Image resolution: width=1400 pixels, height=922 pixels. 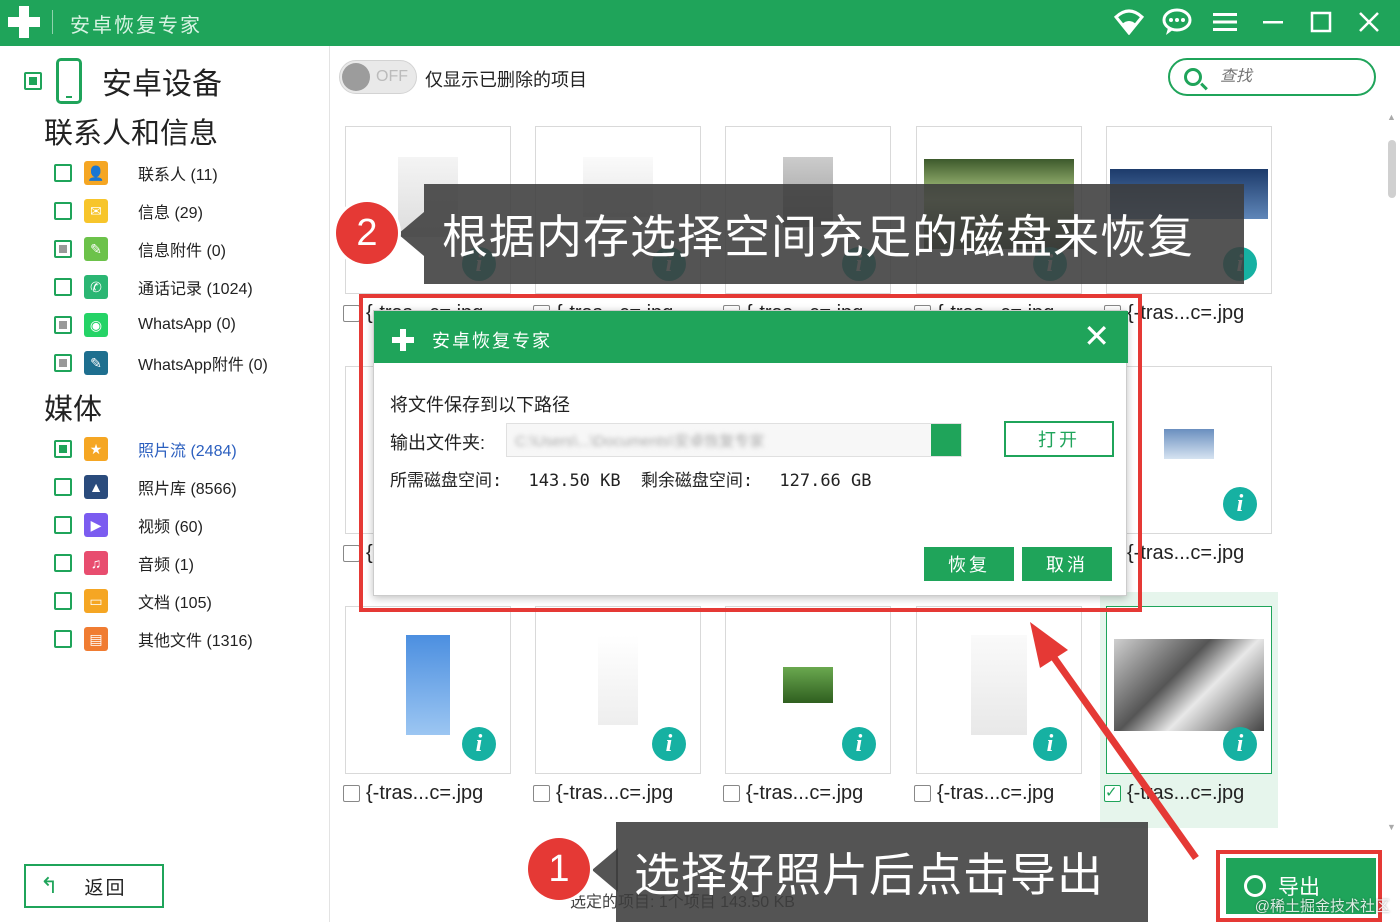 I want to click on step1-callout: 选择好照片后点击导出, so click(x=882, y=872).